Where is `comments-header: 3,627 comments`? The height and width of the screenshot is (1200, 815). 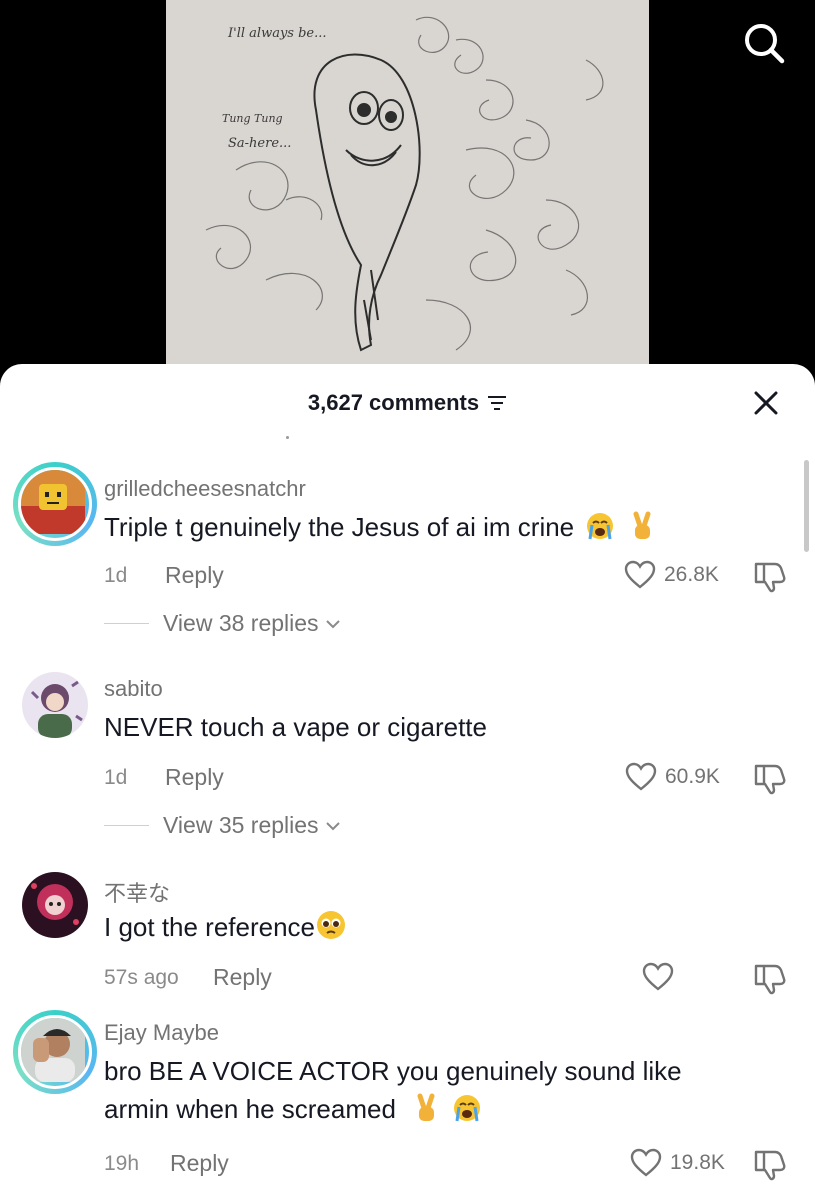
comments-header: 3,627 comments is located at coordinates (407, 403).